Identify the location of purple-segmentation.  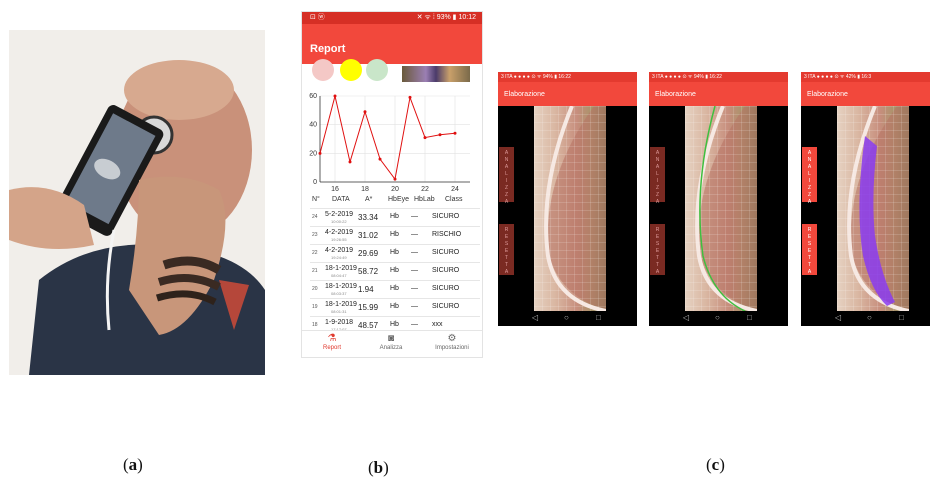
(877, 221).